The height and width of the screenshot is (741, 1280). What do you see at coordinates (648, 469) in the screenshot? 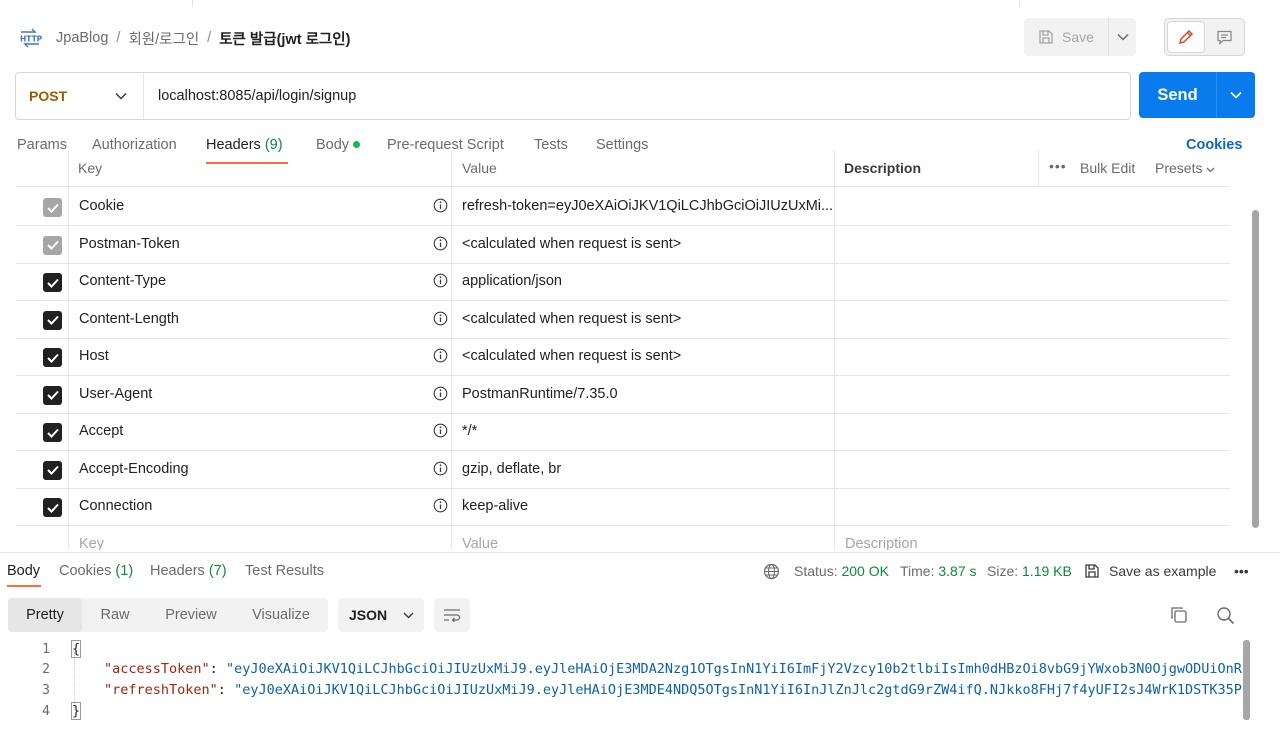
I see `header-value: gzip, deflate, br` at bounding box center [648, 469].